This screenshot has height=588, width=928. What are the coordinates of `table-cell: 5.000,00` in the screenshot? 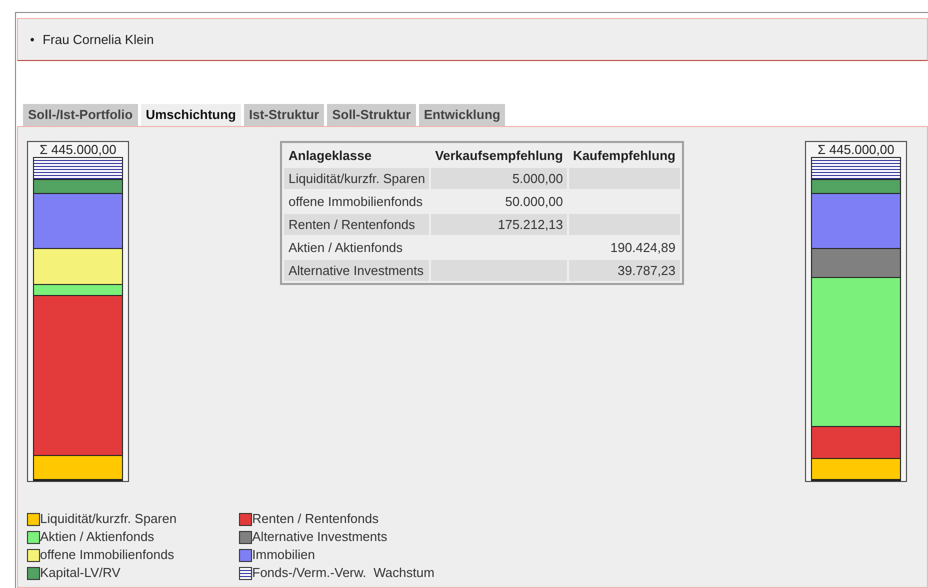 It's located at (499, 178).